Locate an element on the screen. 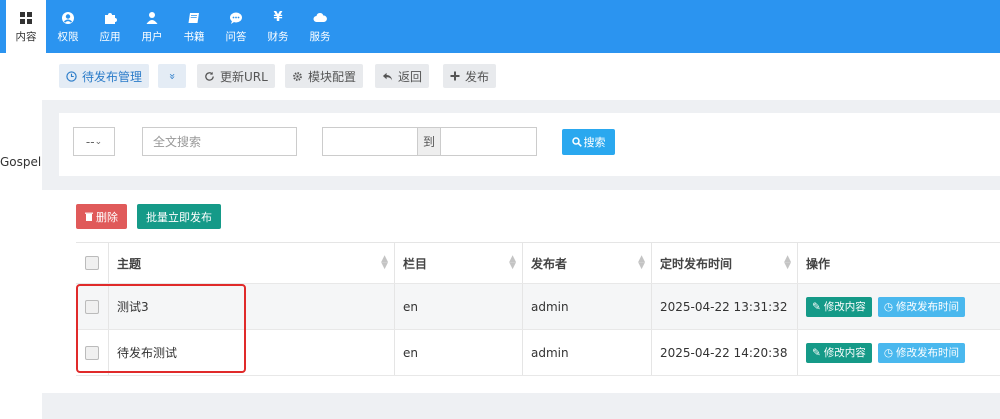 The width and height of the screenshot is (1000, 419). cloud-icon is located at coordinates (320, 18).